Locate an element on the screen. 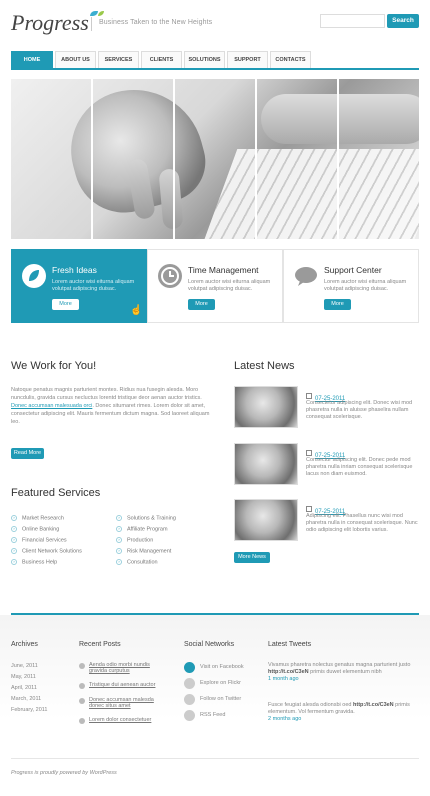 The height and width of the screenshot is (796, 430). service-item: › Affiliate Program is located at coordinates (146, 529).